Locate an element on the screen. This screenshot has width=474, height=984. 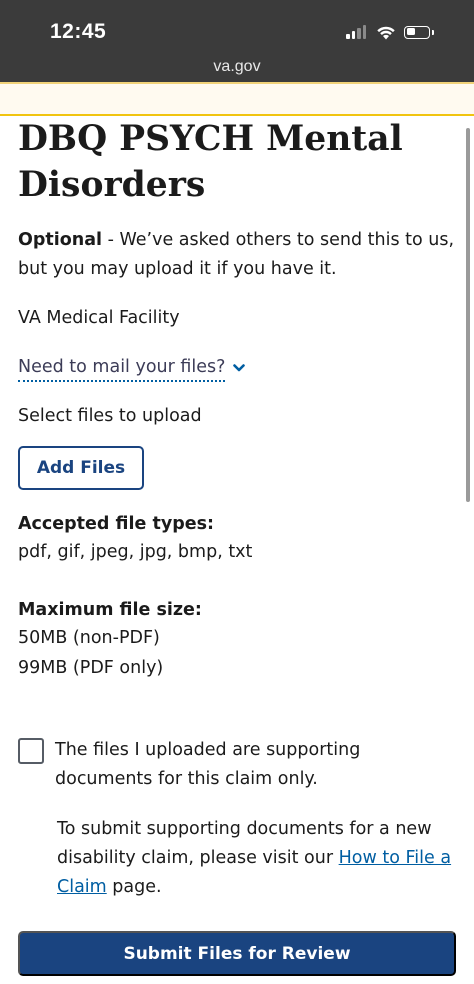
add-files-button: Add Files is located at coordinates (81, 468).